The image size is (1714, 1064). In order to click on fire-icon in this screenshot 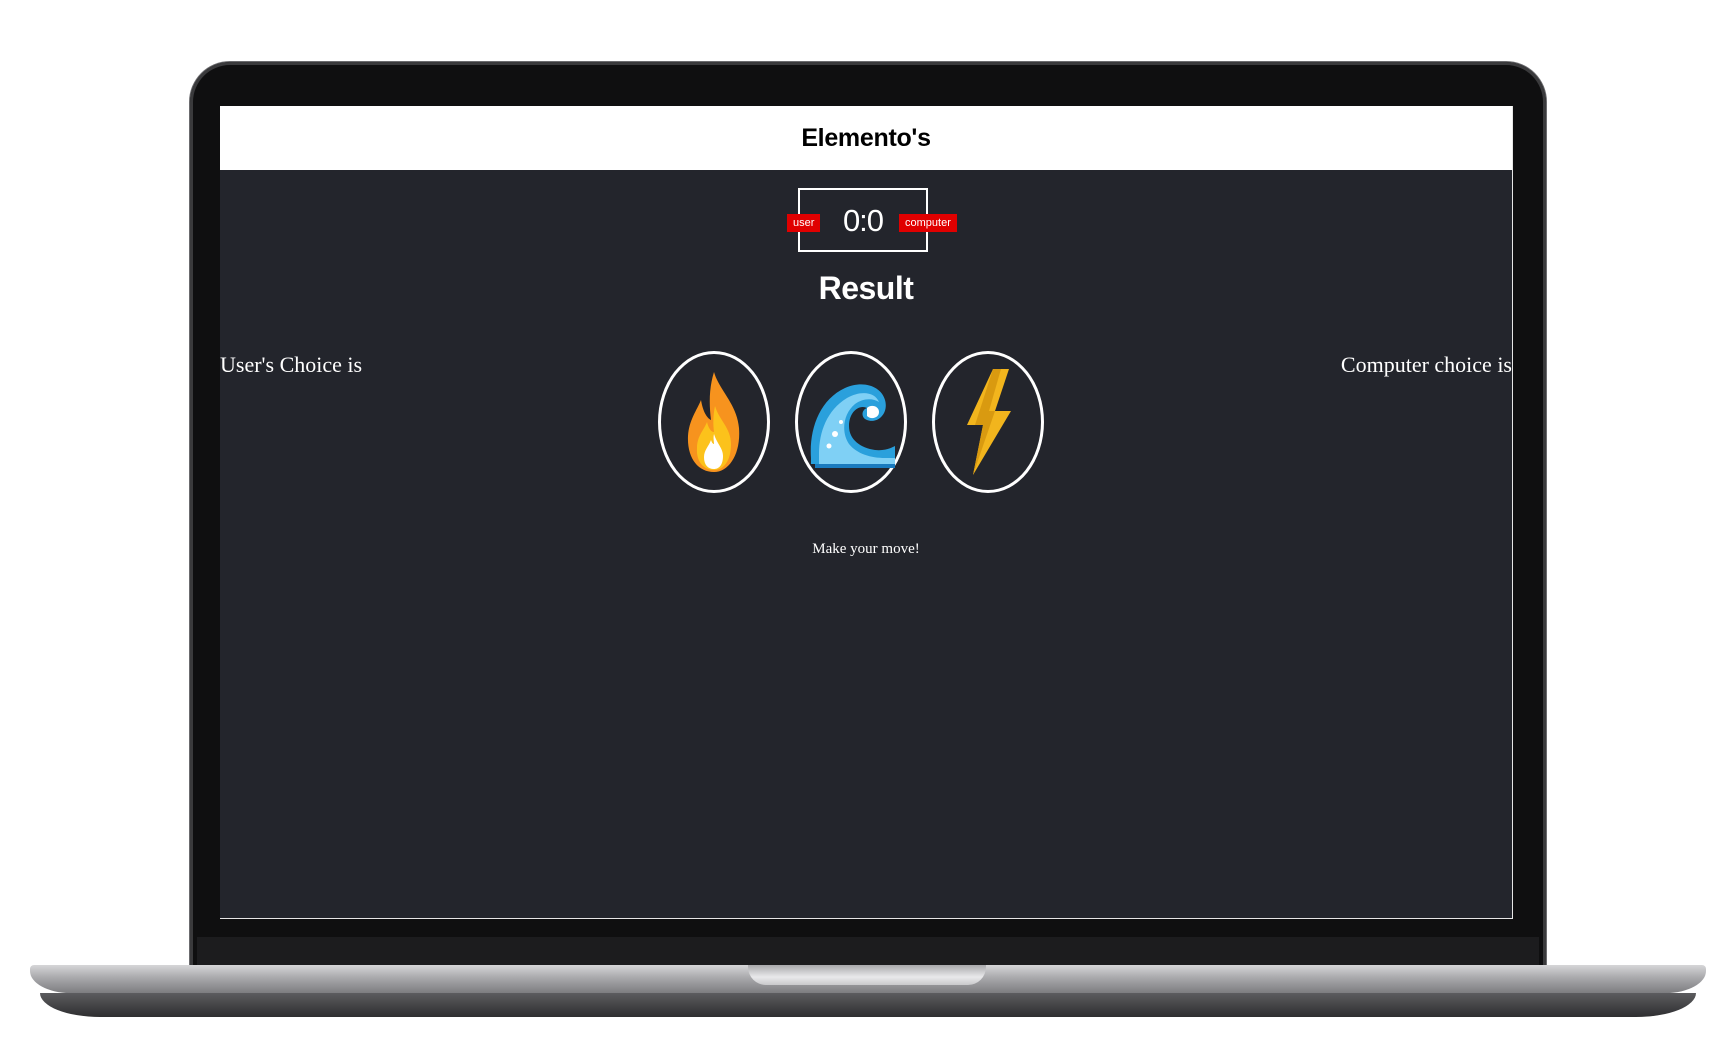, I will do `click(714, 422)`.